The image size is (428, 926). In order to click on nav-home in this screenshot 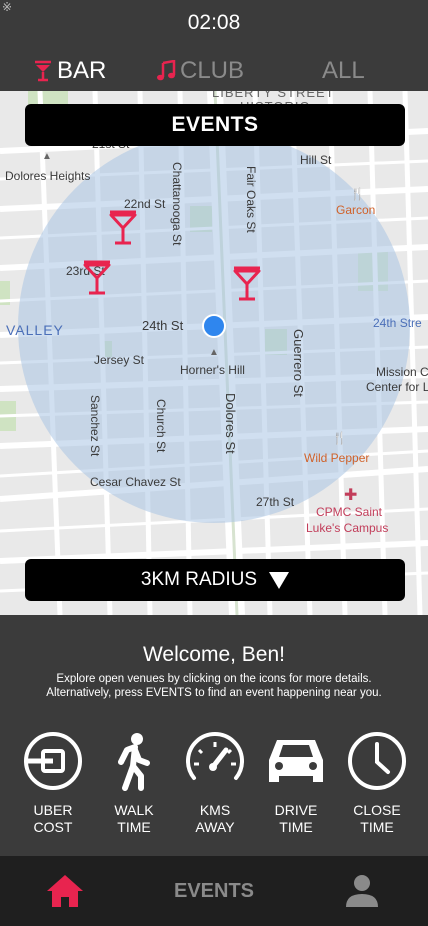, I will do `click(65, 891)`.